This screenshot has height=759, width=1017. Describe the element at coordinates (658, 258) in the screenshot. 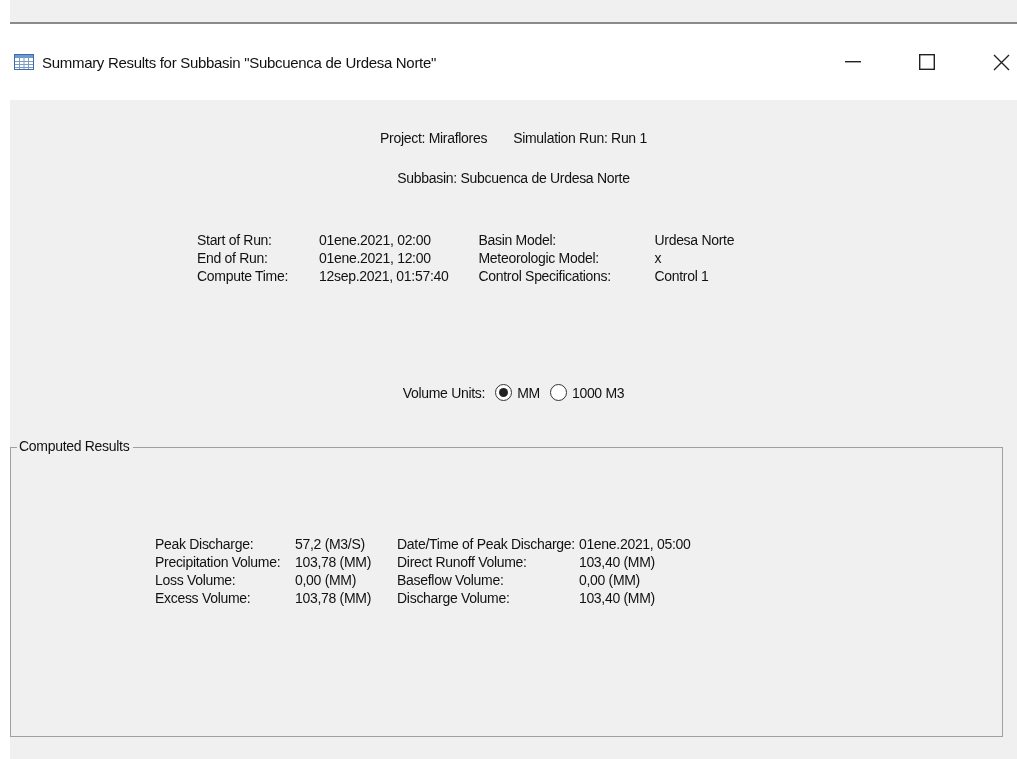

I see `info-value: x` at that location.